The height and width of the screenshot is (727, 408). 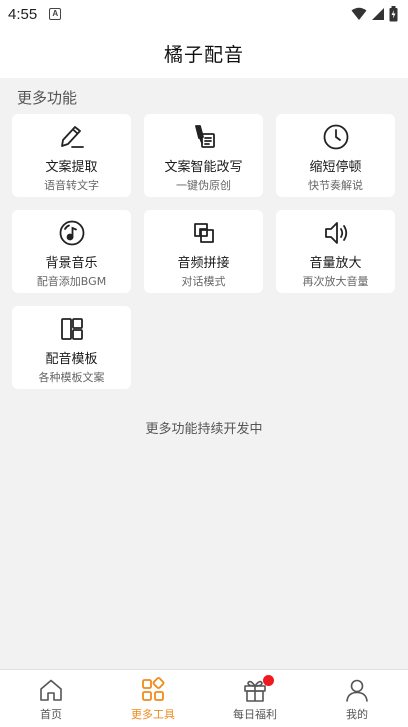 I want to click on page-title: 橘子配音, so click(x=203, y=54).